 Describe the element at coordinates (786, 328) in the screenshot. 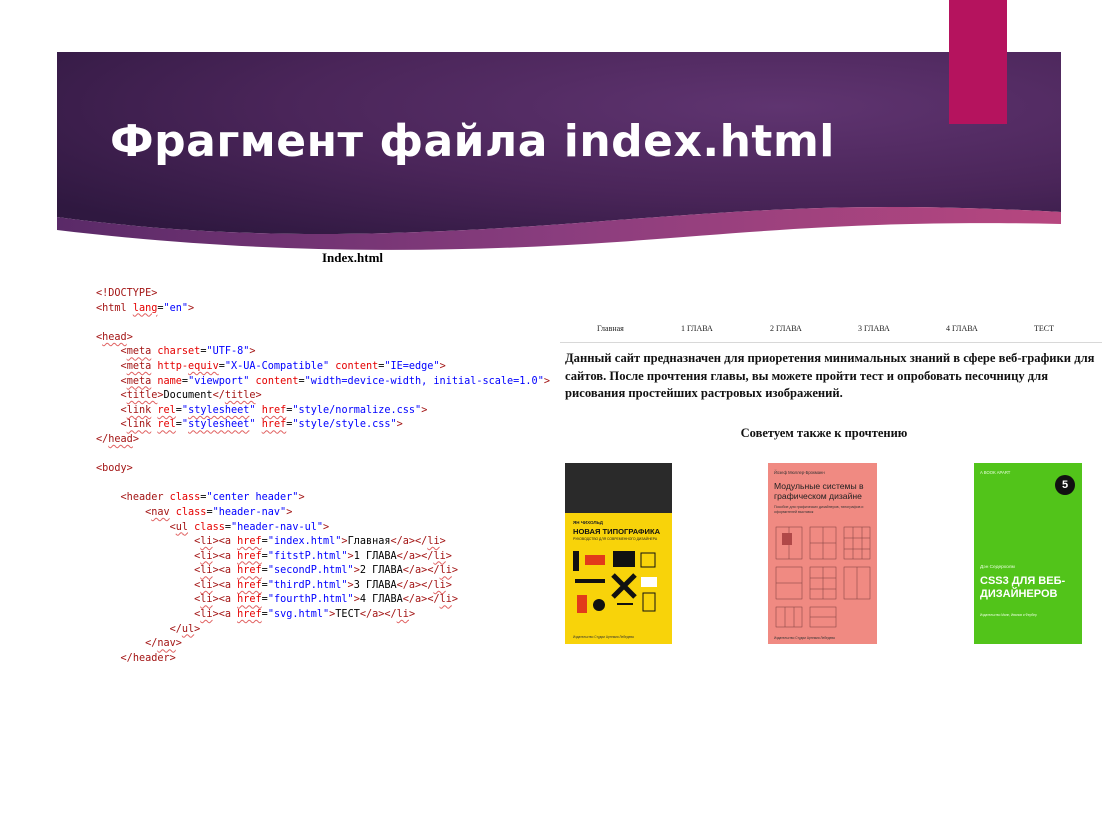

I see `site-nav-item-chapter-2: 2 ГЛАВА` at that location.